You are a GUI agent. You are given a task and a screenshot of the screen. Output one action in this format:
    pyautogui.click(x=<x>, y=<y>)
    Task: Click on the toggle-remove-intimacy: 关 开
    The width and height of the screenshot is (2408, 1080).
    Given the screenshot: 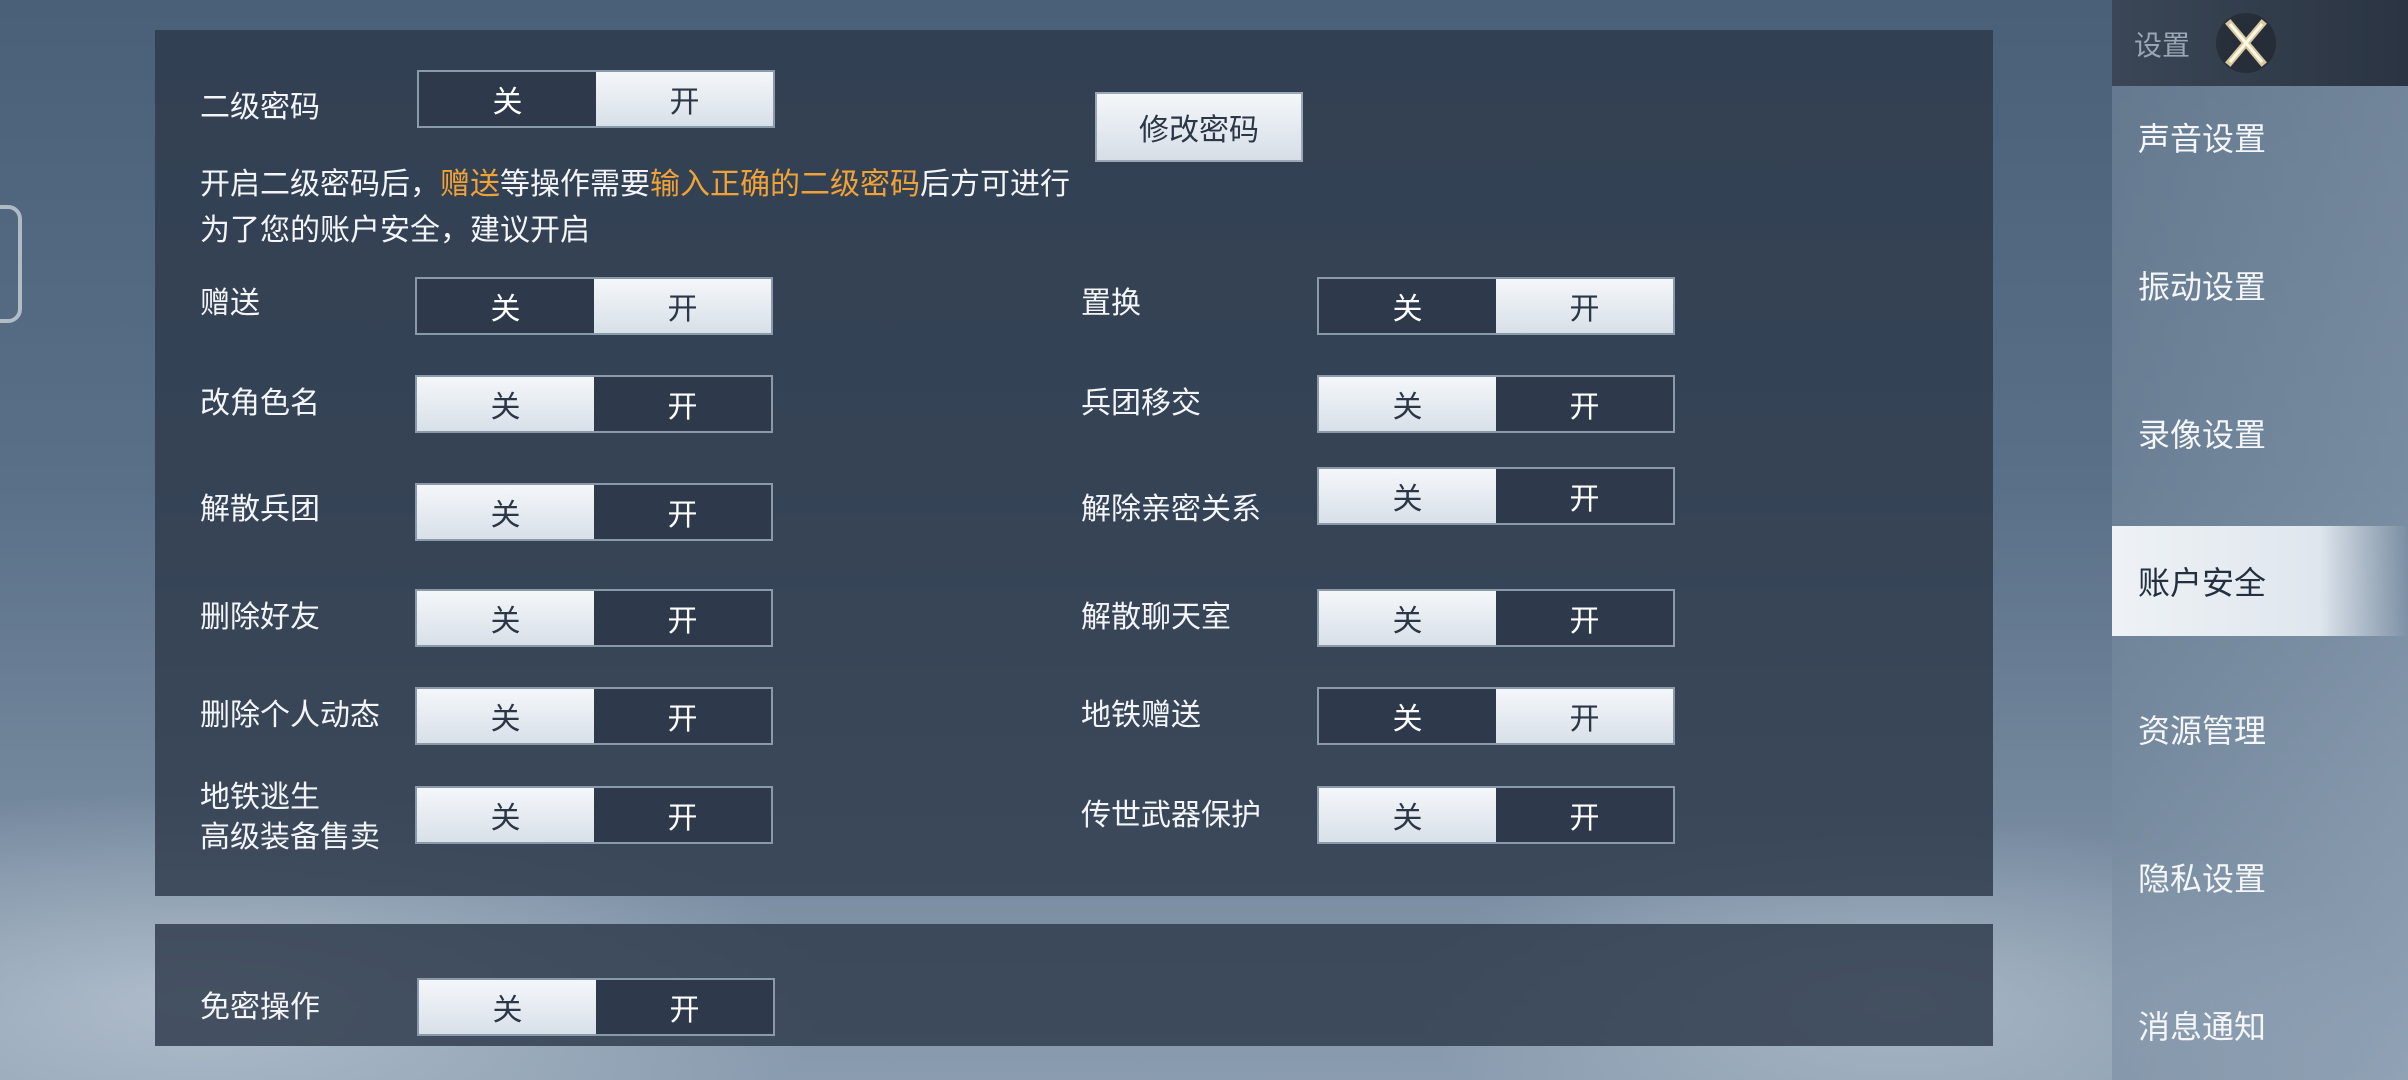 What is the action you would take?
    pyautogui.click(x=1496, y=496)
    